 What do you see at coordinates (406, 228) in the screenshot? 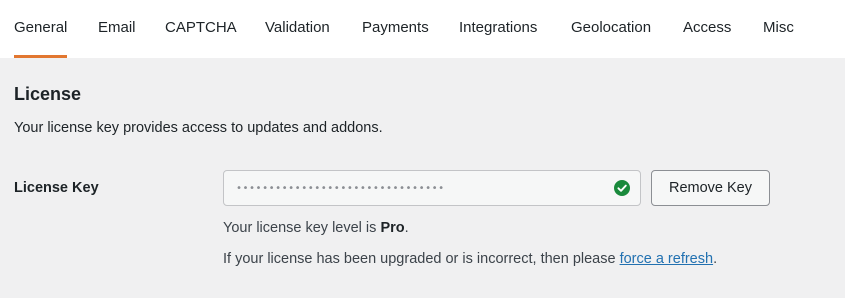
I see `license-level-suffix: .` at bounding box center [406, 228].